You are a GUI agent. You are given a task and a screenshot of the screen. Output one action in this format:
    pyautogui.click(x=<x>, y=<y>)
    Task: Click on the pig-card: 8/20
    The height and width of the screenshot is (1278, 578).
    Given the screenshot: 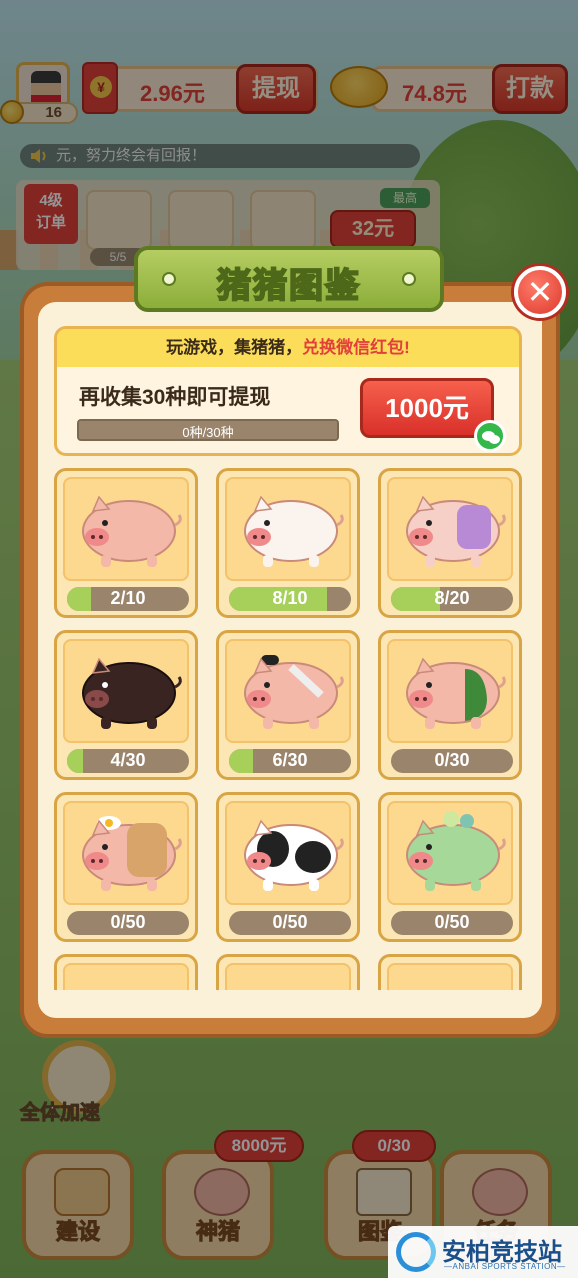 What is the action you would take?
    pyautogui.click(x=450, y=543)
    